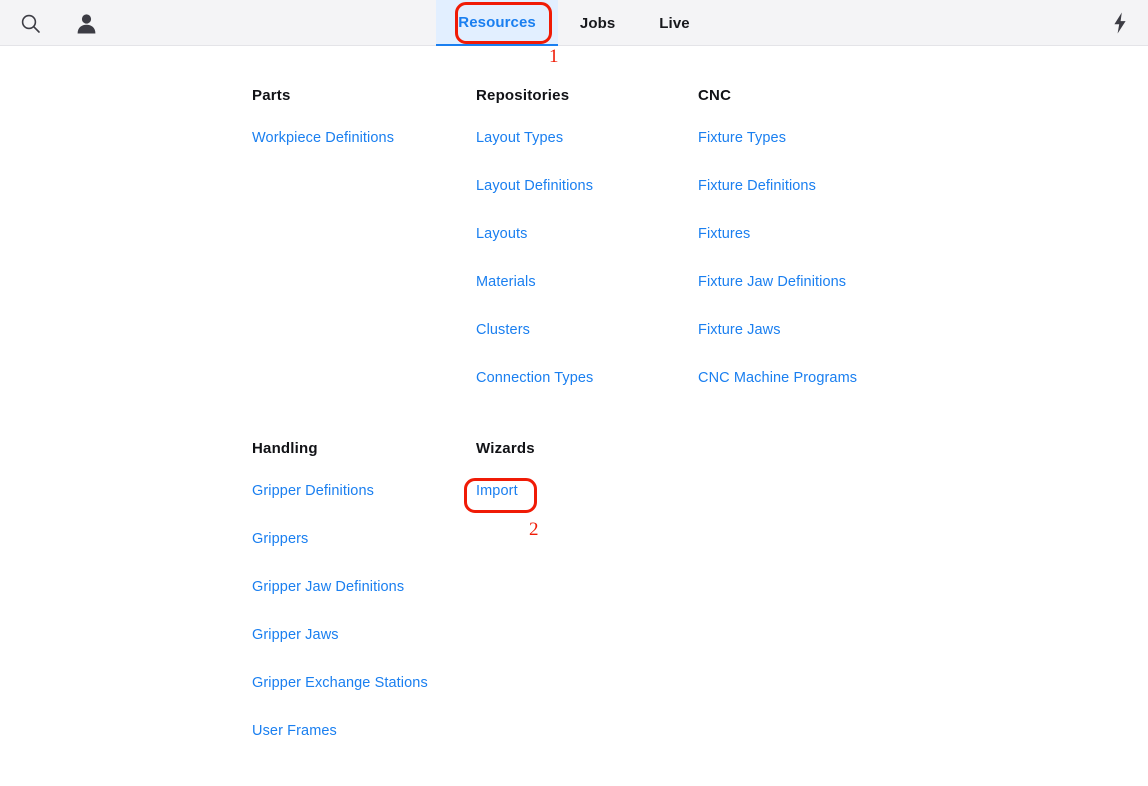 The image size is (1148, 786). What do you see at coordinates (583, 378) in the screenshot?
I see `link-connection-types: Connection Types` at bounding box center [583, 378].